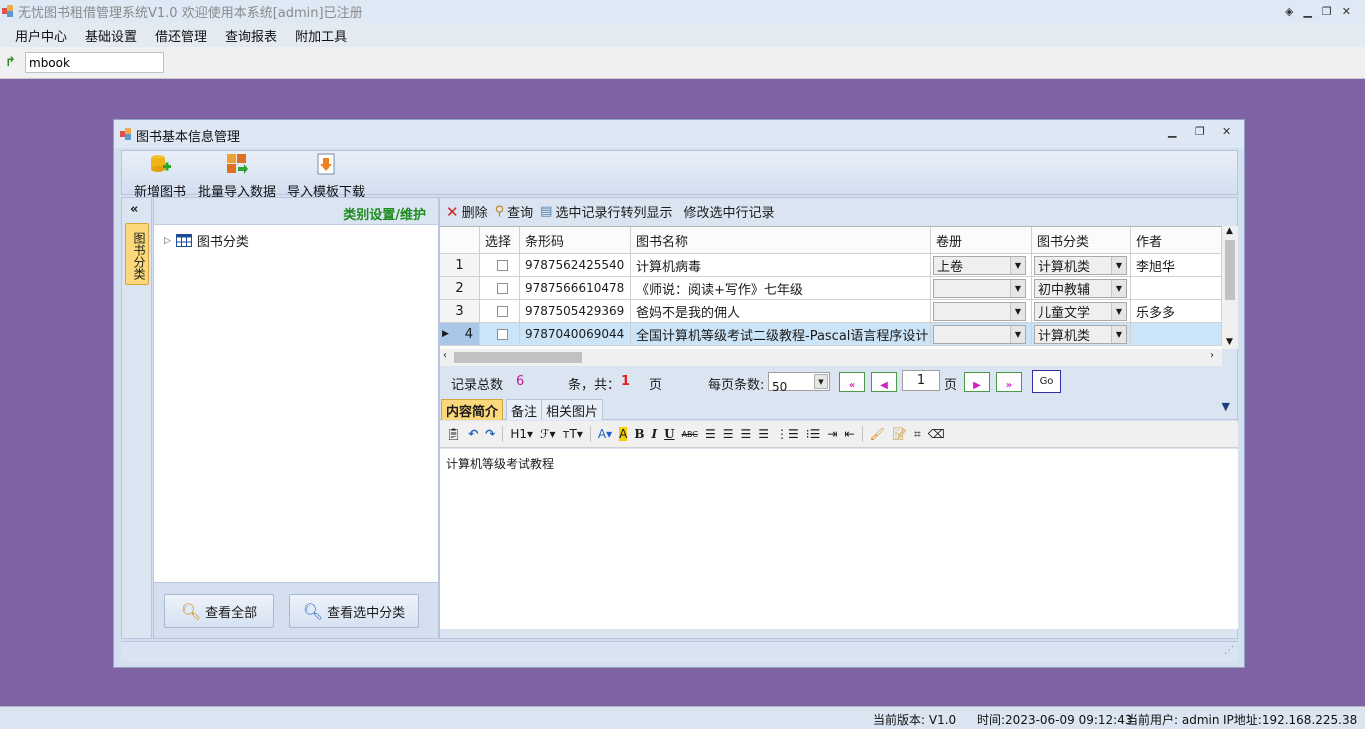  What do you see at coordinates (1327, 11) in the screenshot?
I see `restore-icon: ❐` at bounding box center [1327, 11].